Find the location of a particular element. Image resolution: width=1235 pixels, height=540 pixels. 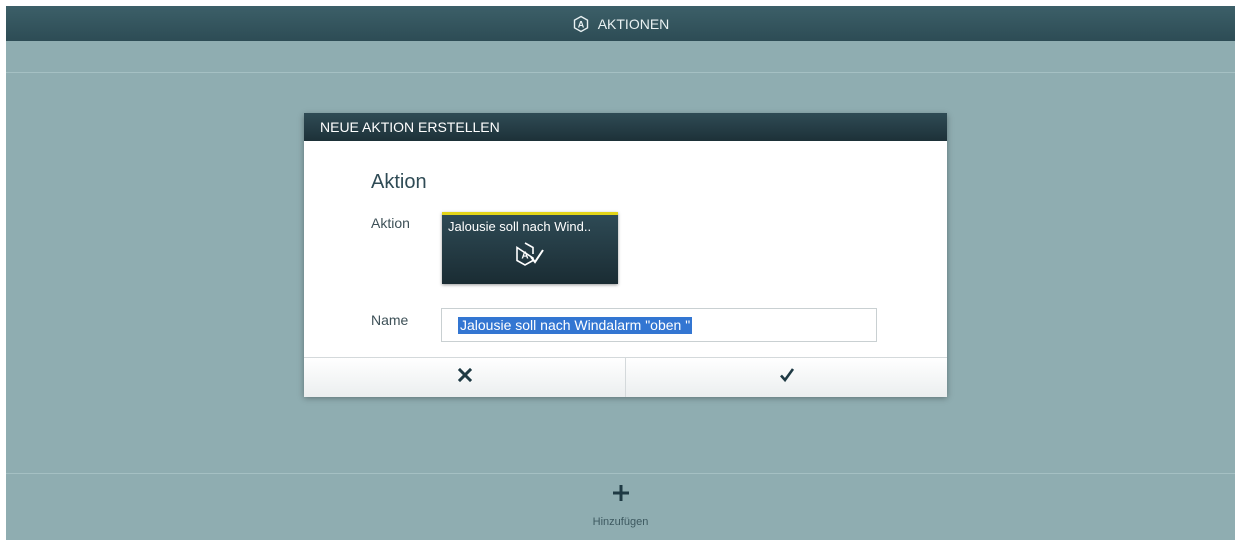

add-button: Hinzufügen is located at coordinates (621, 512).